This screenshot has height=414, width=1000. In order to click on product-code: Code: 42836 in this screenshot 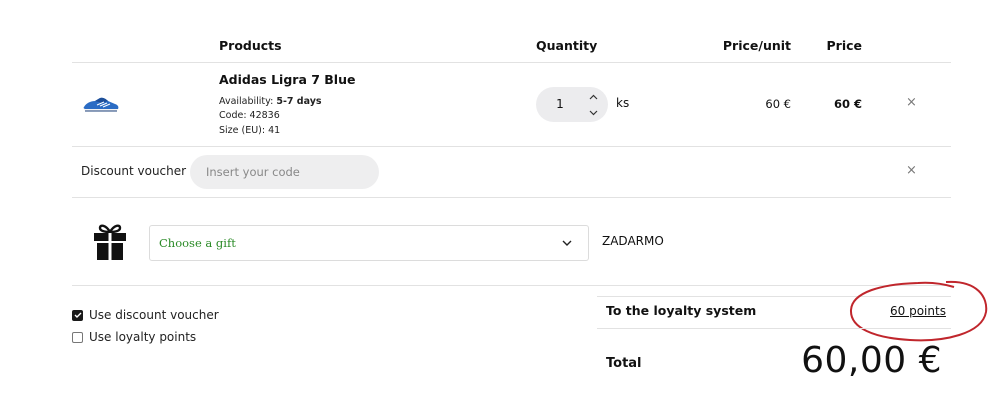, I will do `click(249, 115)`.